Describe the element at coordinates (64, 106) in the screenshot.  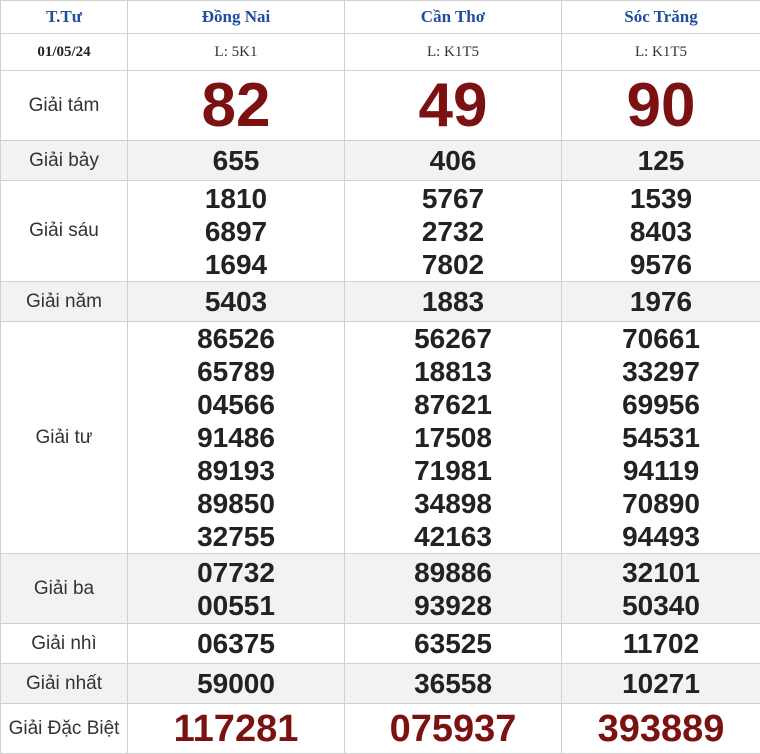
I see `prize-label: Giải tám` at that location.